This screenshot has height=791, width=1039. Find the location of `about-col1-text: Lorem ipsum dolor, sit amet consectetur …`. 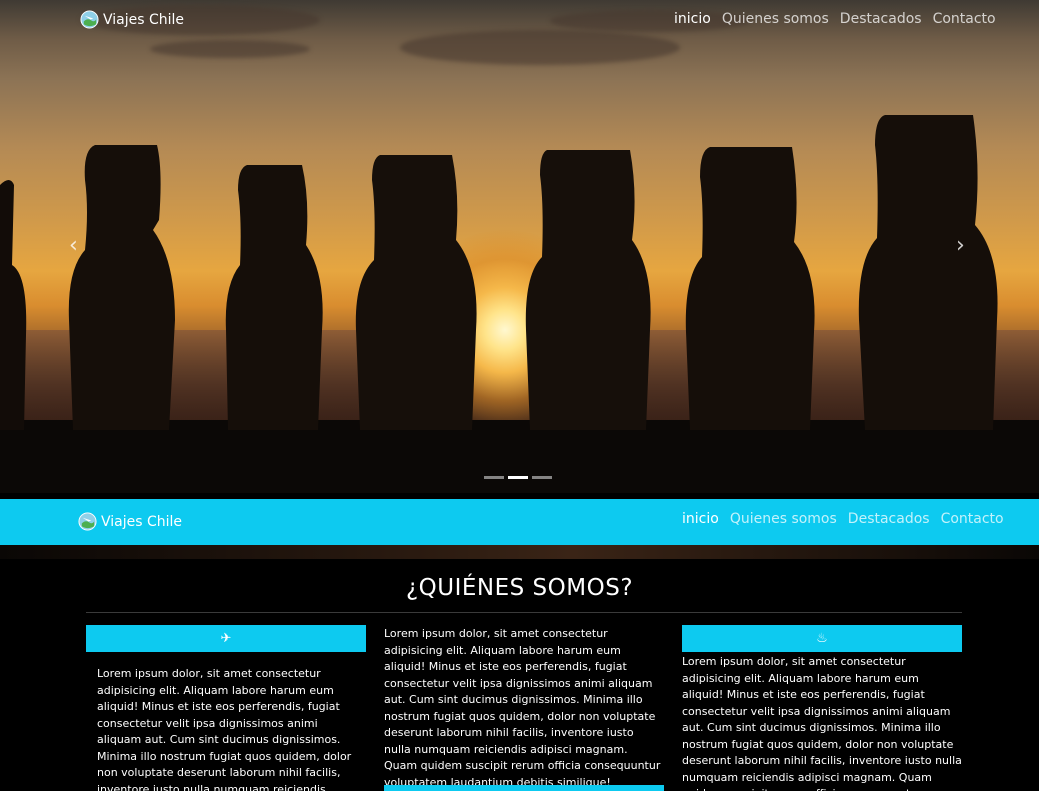

about-col1-text: Lorem ipsum dolor, sit amet consectetur … is located at coordinates (224, 729).